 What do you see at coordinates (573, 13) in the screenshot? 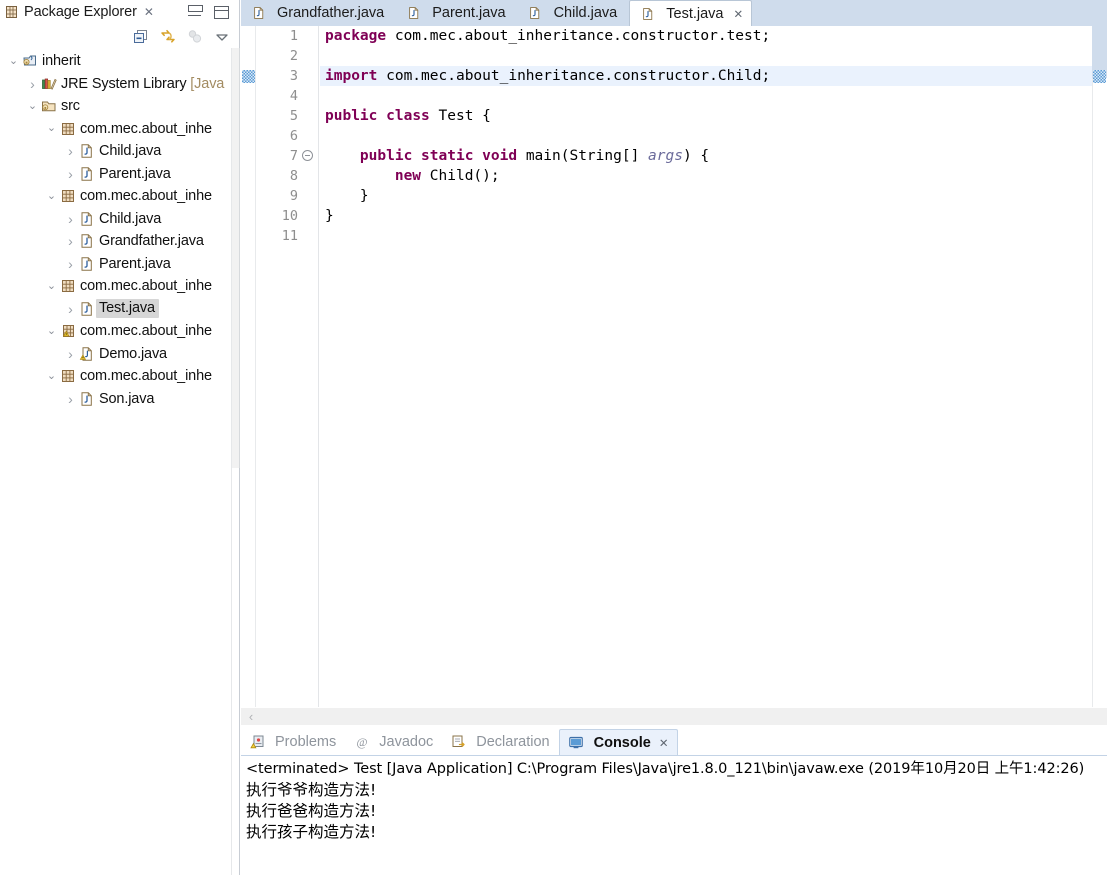
I see `editor-tab: Child.java` at bounding box center [573, 13].